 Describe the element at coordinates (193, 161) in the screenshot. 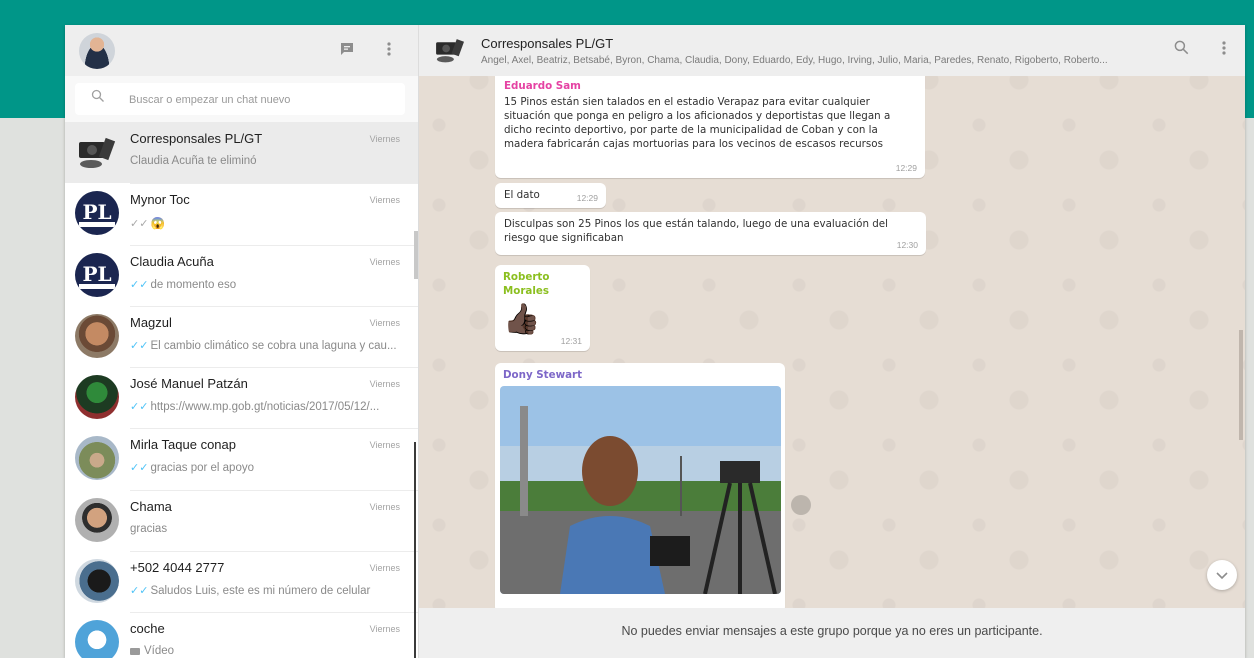

I see `chat-last-text: Claudia Acuña te eliminó` at that location.